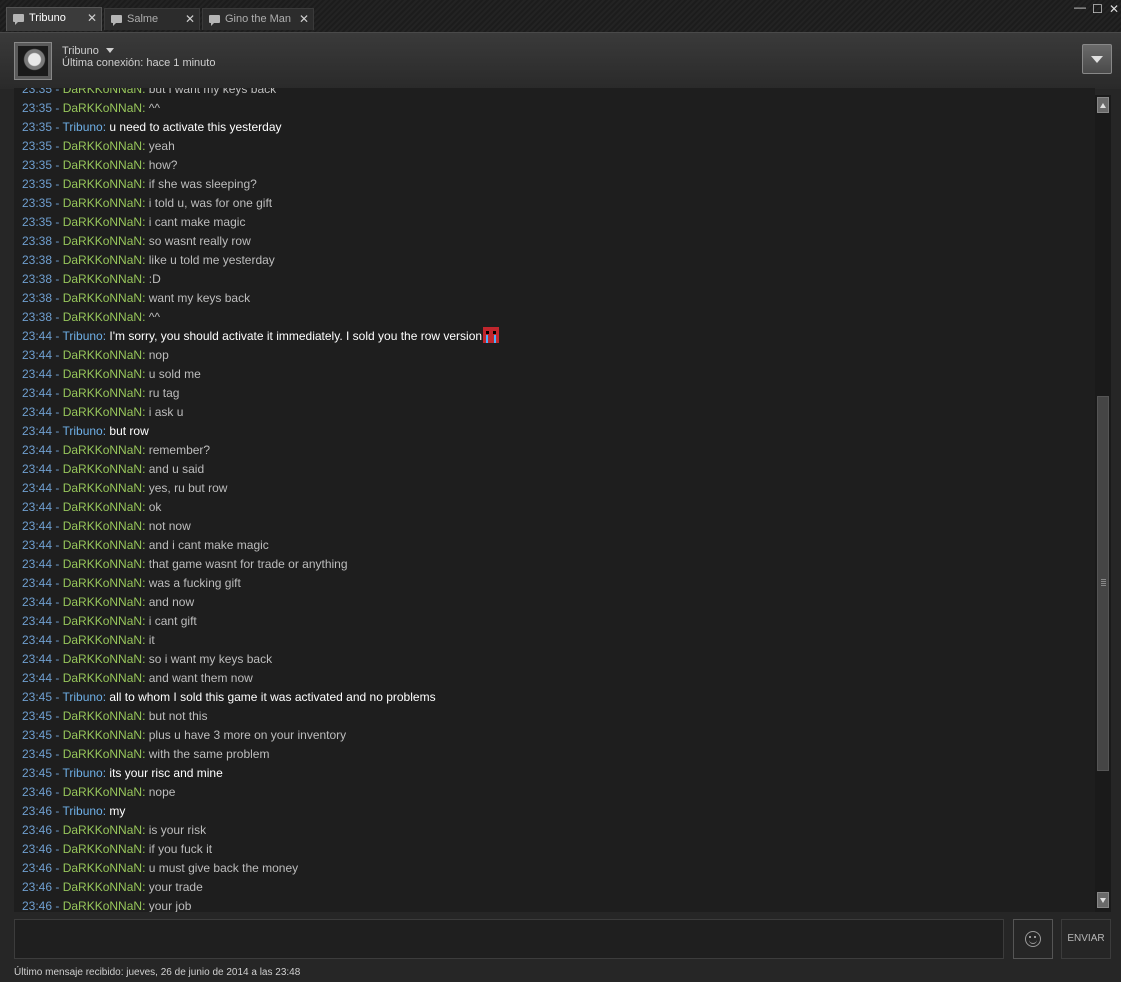 The image size is (1121, 982). I want to click on options-dropdown-button, so click(1097, 59).